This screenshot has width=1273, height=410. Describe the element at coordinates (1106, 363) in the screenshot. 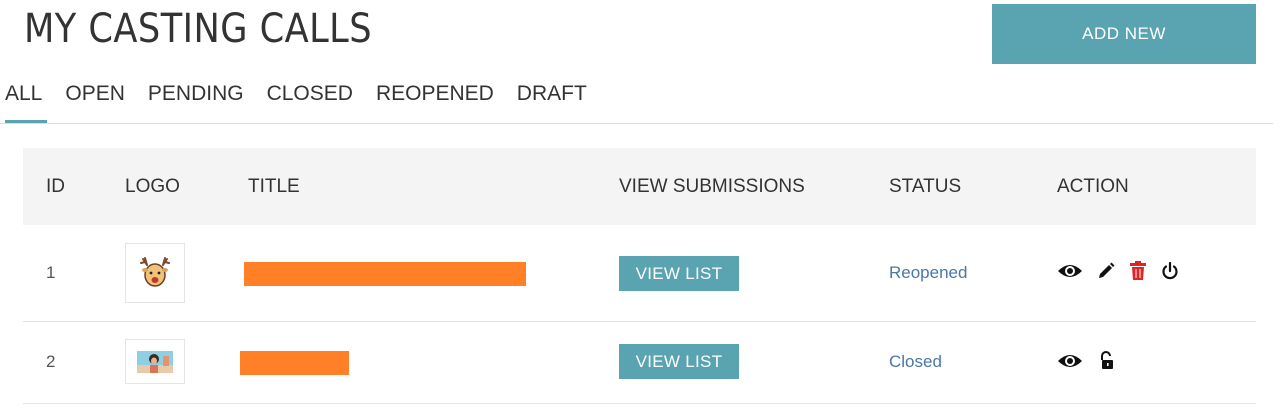

I see `unlock-icon` at that location.